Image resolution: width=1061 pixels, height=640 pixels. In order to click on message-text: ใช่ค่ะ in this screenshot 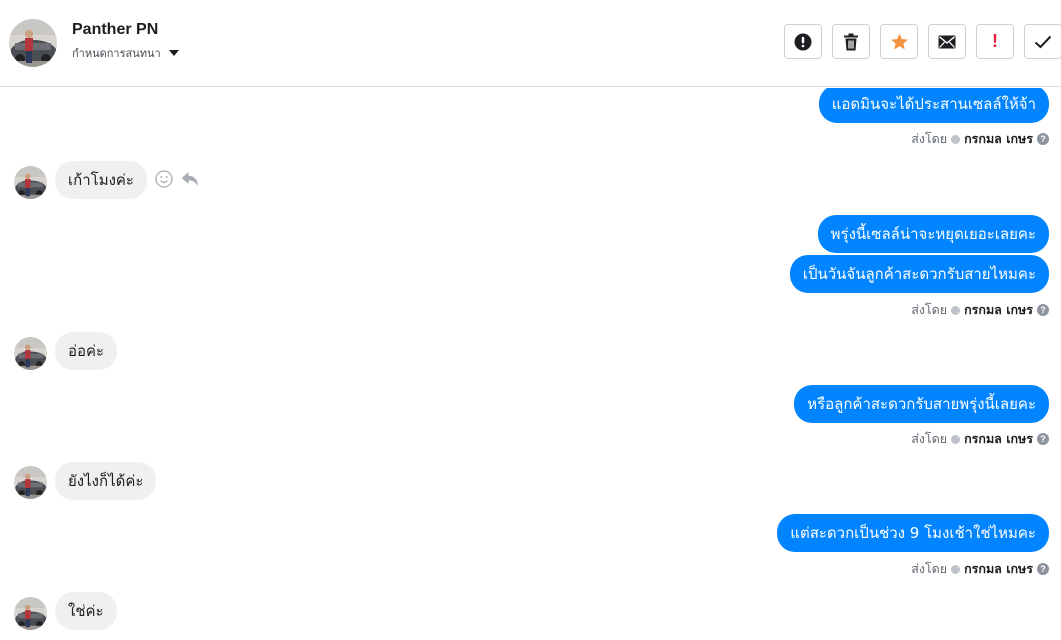, I will do `click(86, 611)`.